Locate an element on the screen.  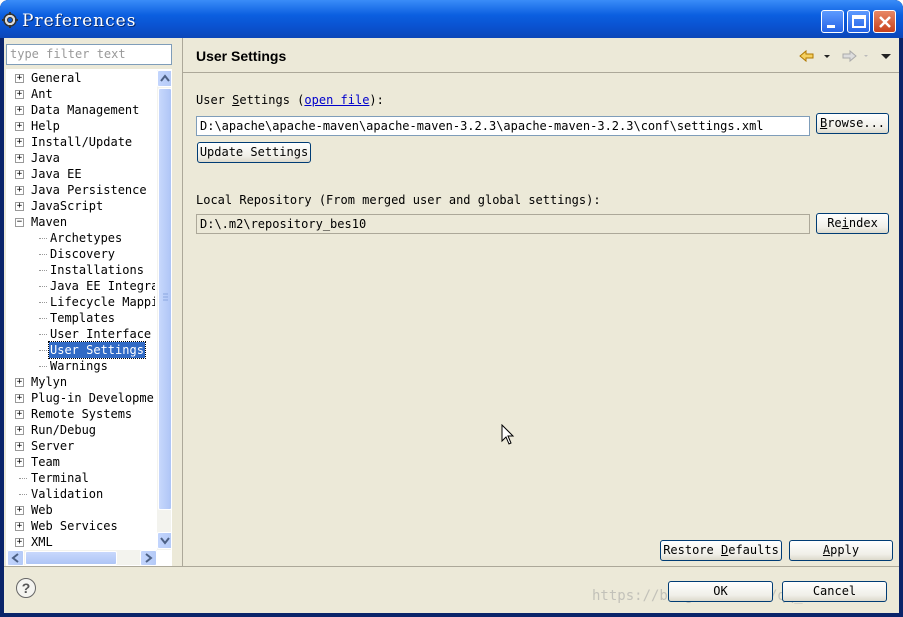
tree-item: Installations is located at coordinates (81, 270).